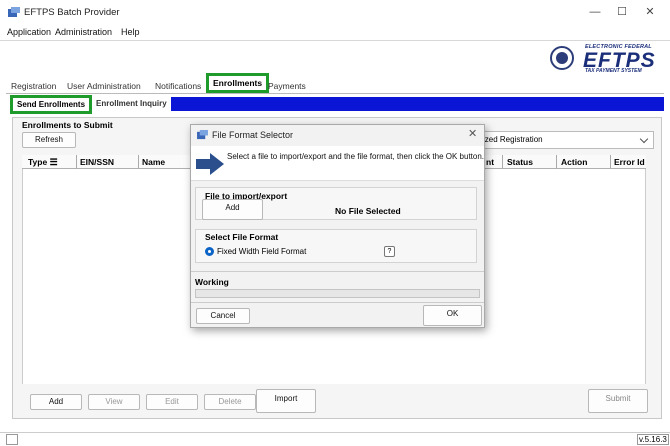  I want to click on menu-help: Help, so click(130, 32).